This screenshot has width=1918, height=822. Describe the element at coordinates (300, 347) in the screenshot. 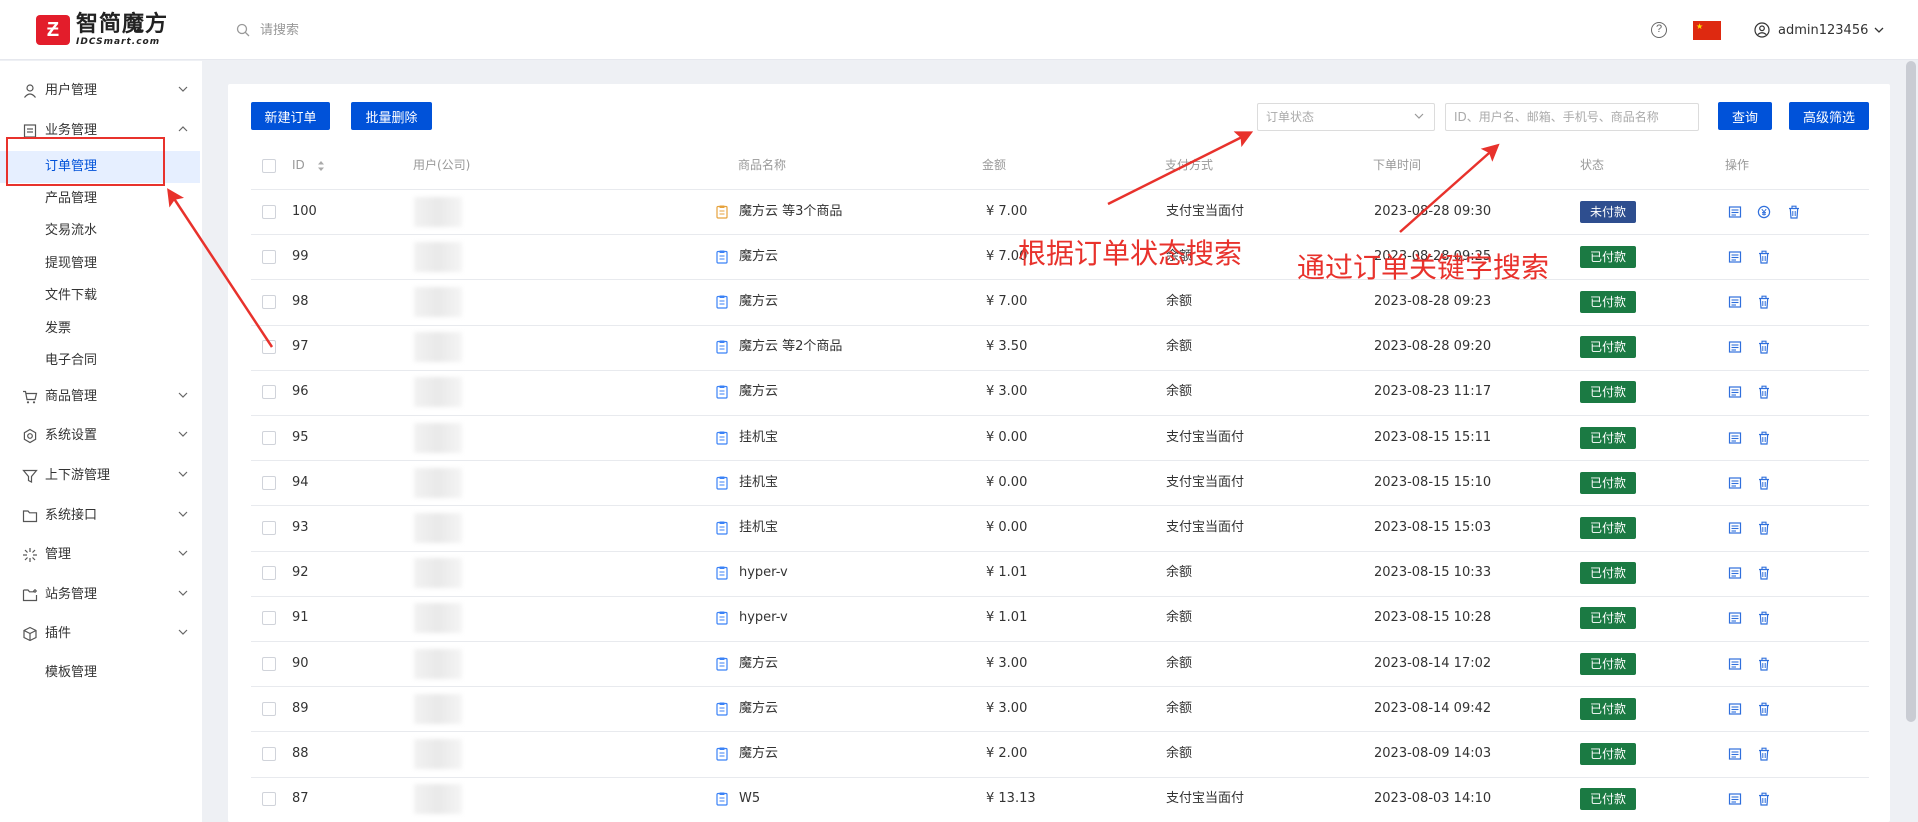

I see `order-id: 97` at that location.